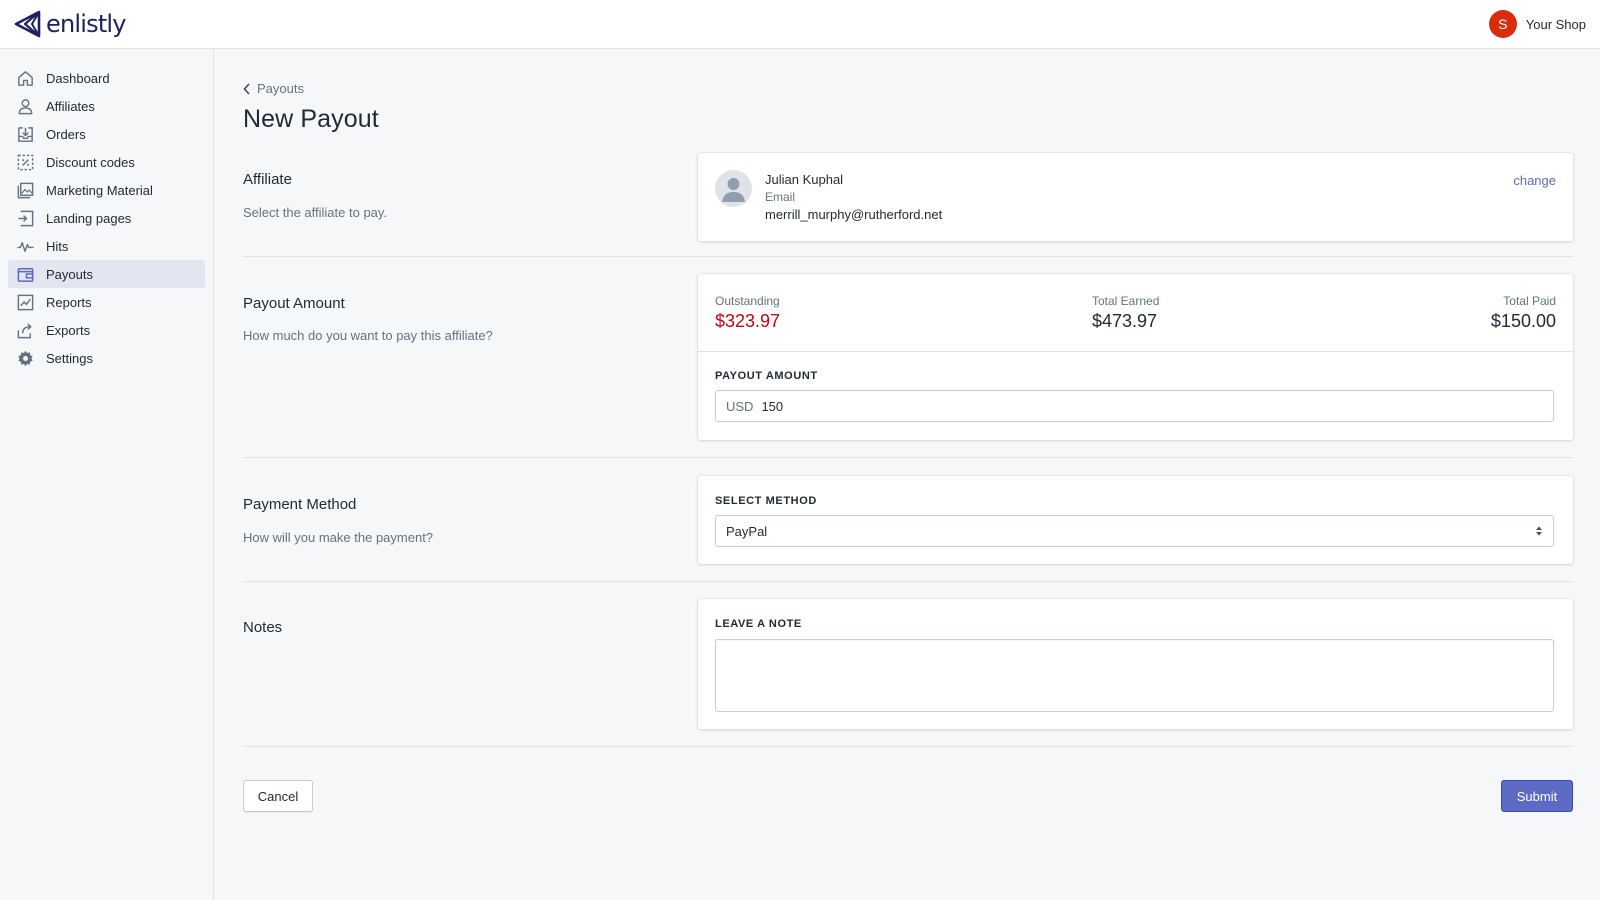 This screenshot has height=900, width=1600. I want to click on sidebar-item-marketing-material: Marketing Material, so click(106, 190).